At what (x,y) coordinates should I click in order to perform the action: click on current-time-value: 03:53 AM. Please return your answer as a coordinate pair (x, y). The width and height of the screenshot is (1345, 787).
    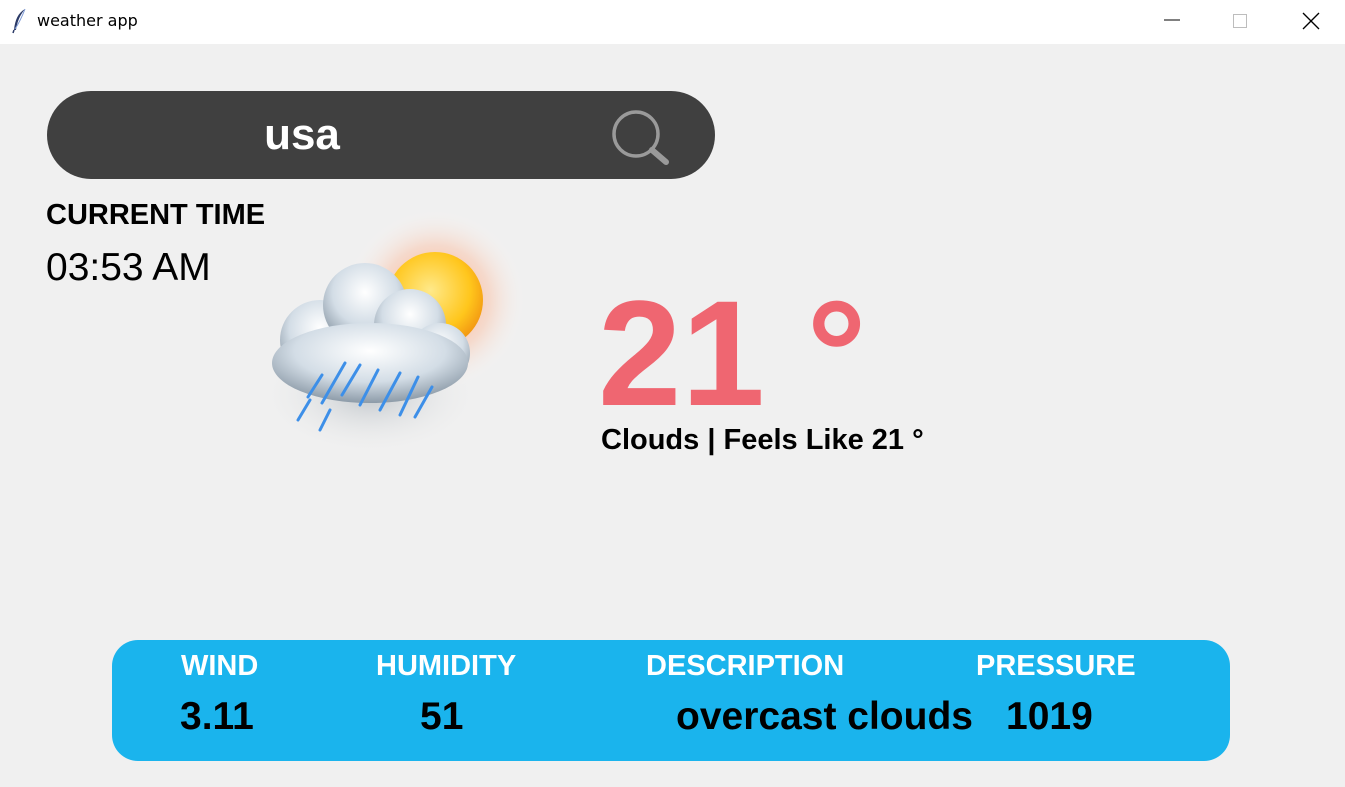
    Looking at the image, I should click on (128, 267).